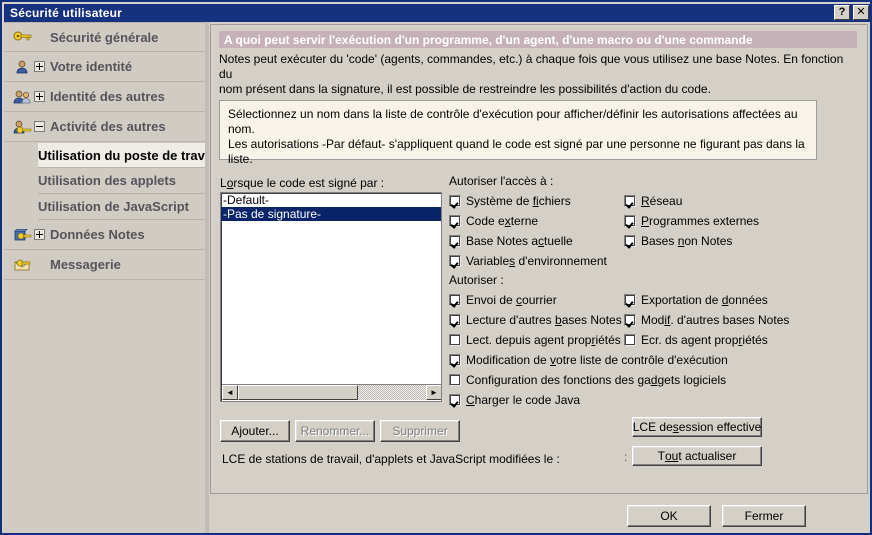  What do you see at coordinates (23, 67) in the screenshot?
I see `person-key-icon` at bounding box center [23, 67].